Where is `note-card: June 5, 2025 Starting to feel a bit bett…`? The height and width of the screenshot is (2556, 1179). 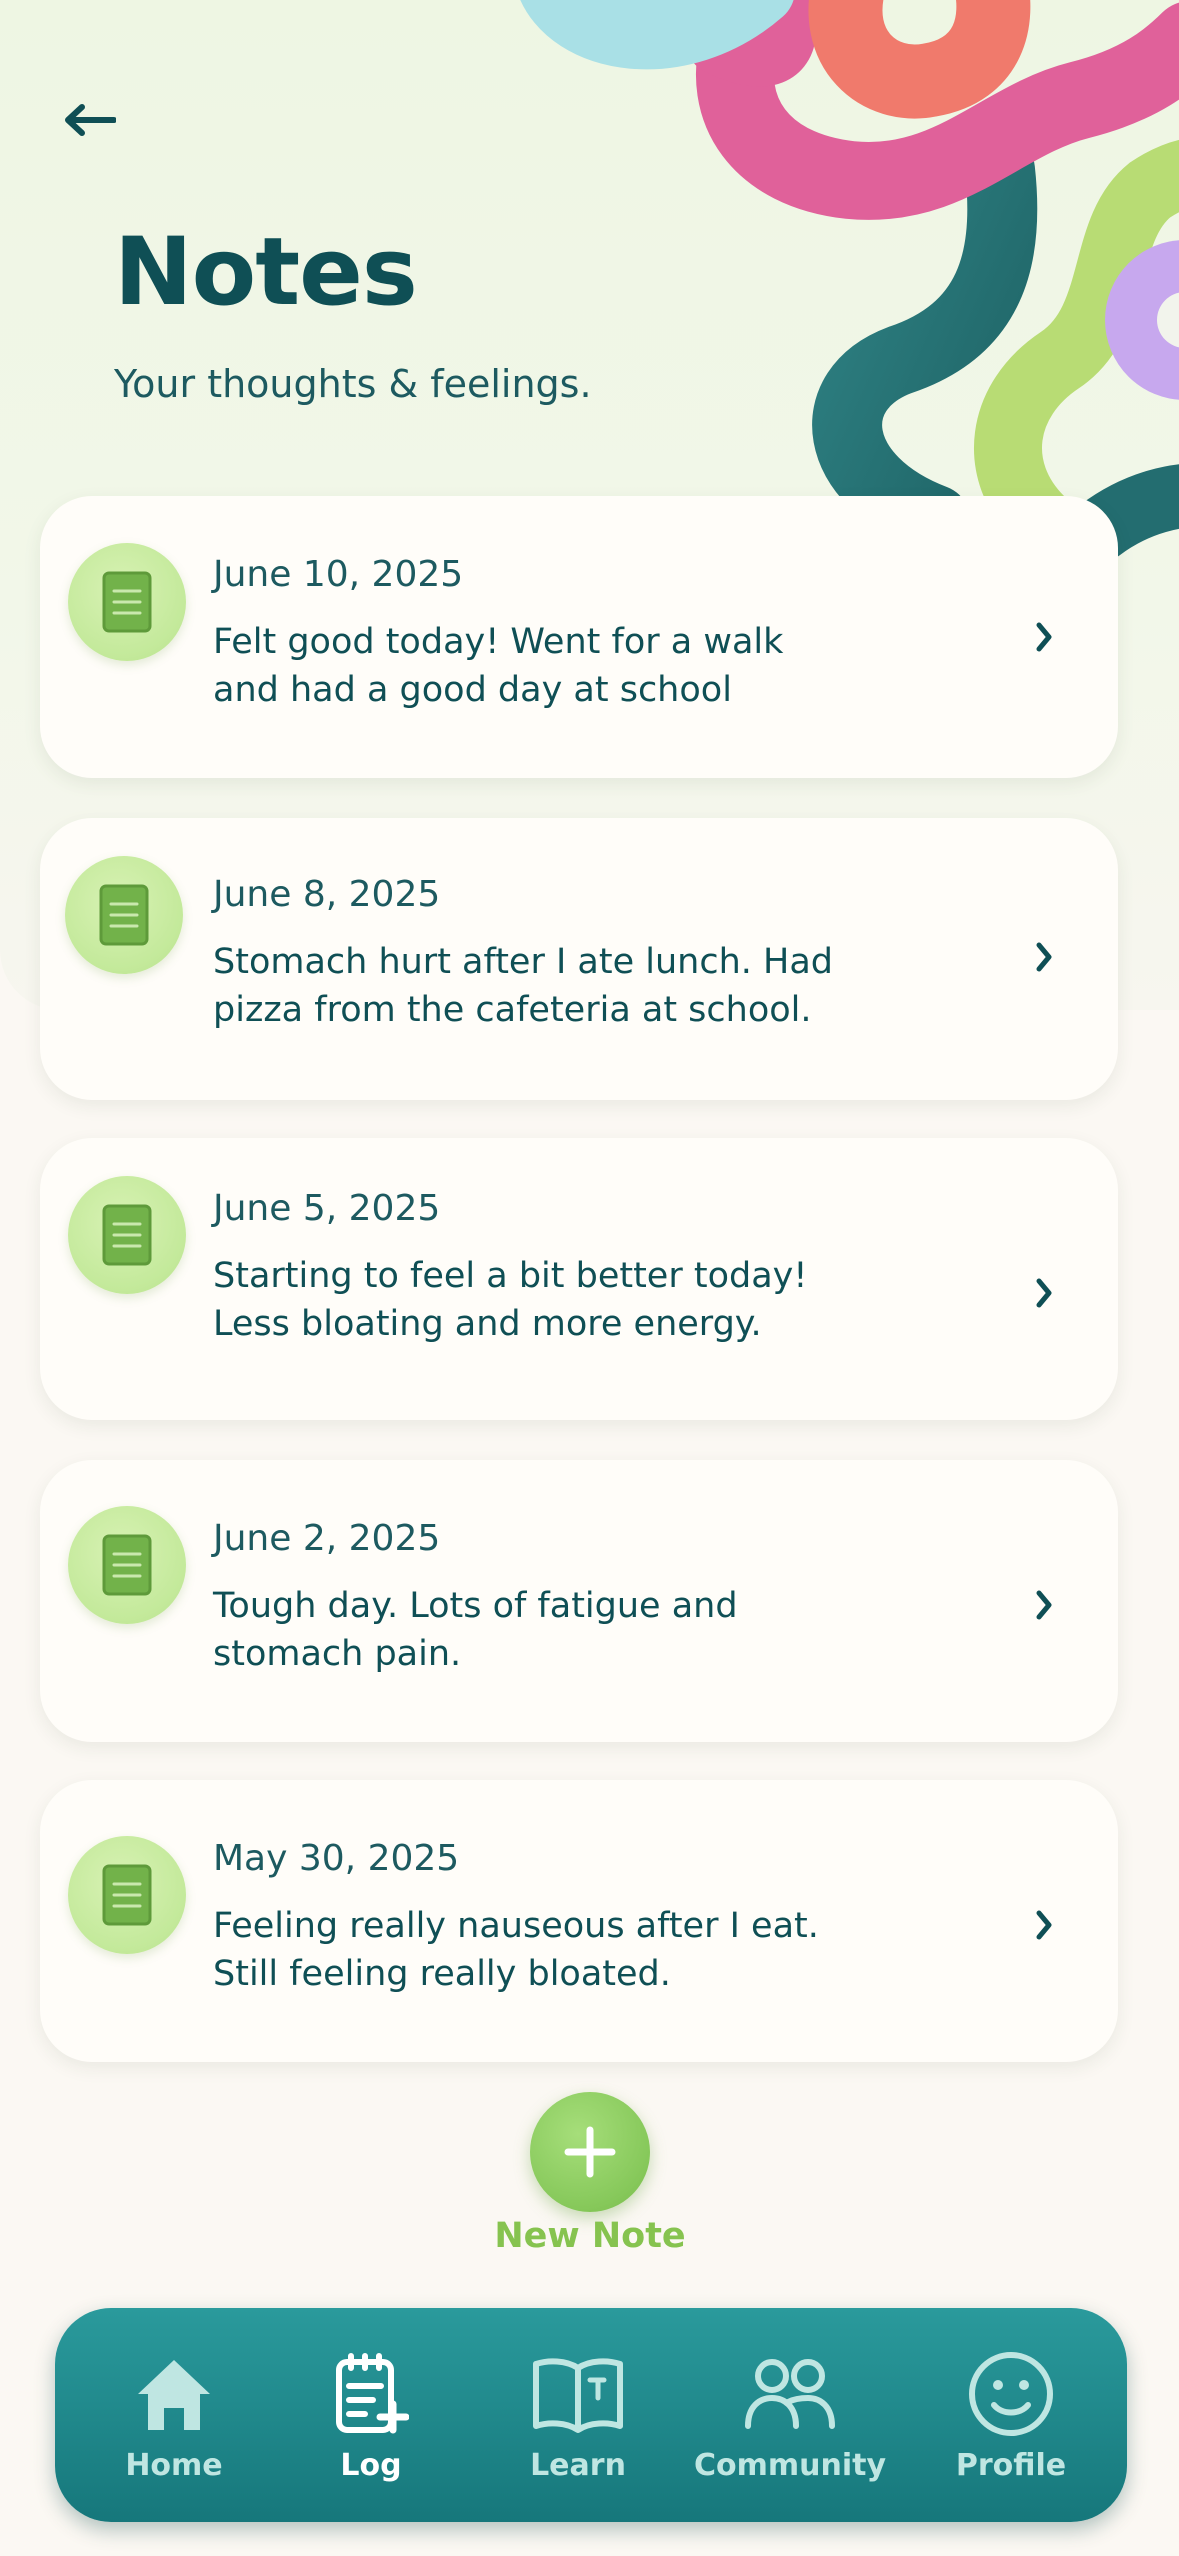
note-card: June 5, 2025 Starting to feel a bit bett… is located at coordinates (579, 1279).